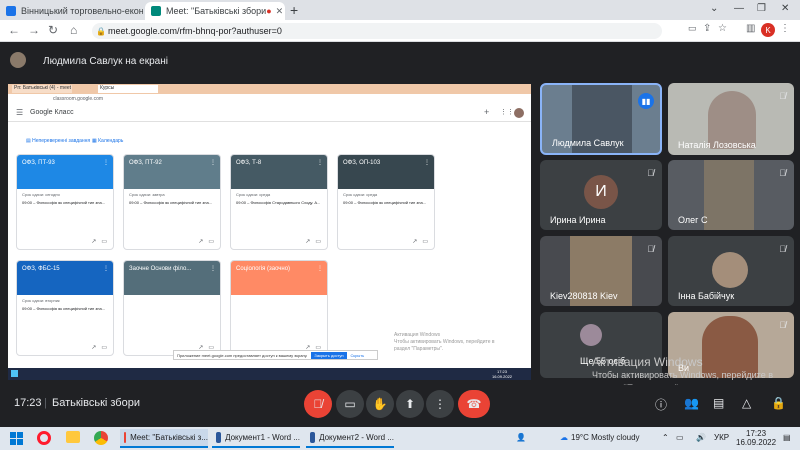 The image size is (800, 450). Describe the element at coordinates (279, 278) in the screenshot. I see `class-card-header: Соціологія (заочно) ⋮` at that location.